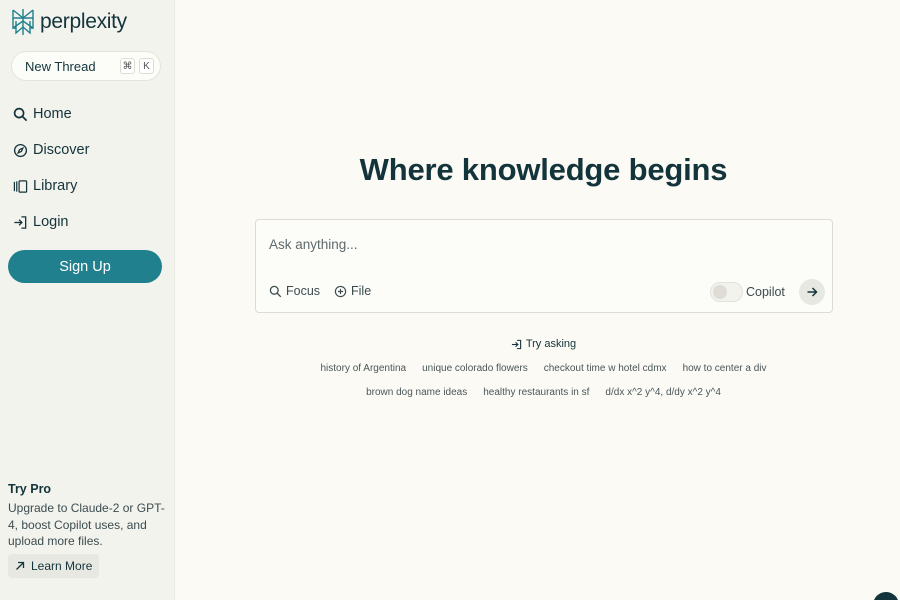  I want to click on suggestion-chip: brown dog name ideas, so click(416, 392).